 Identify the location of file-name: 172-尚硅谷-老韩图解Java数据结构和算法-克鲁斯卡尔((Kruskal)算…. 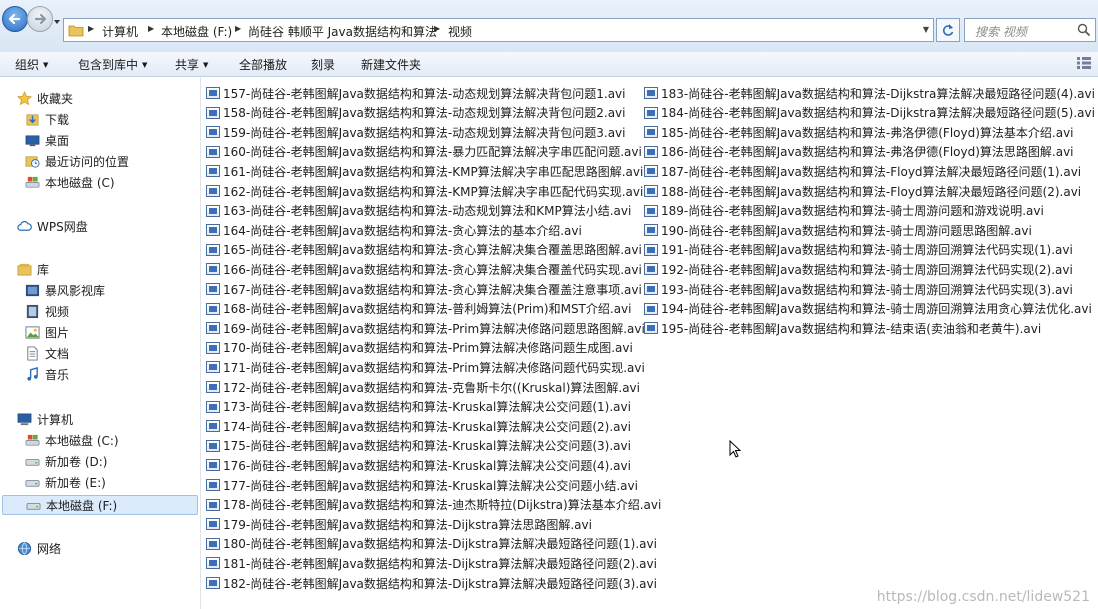
(431, 387).